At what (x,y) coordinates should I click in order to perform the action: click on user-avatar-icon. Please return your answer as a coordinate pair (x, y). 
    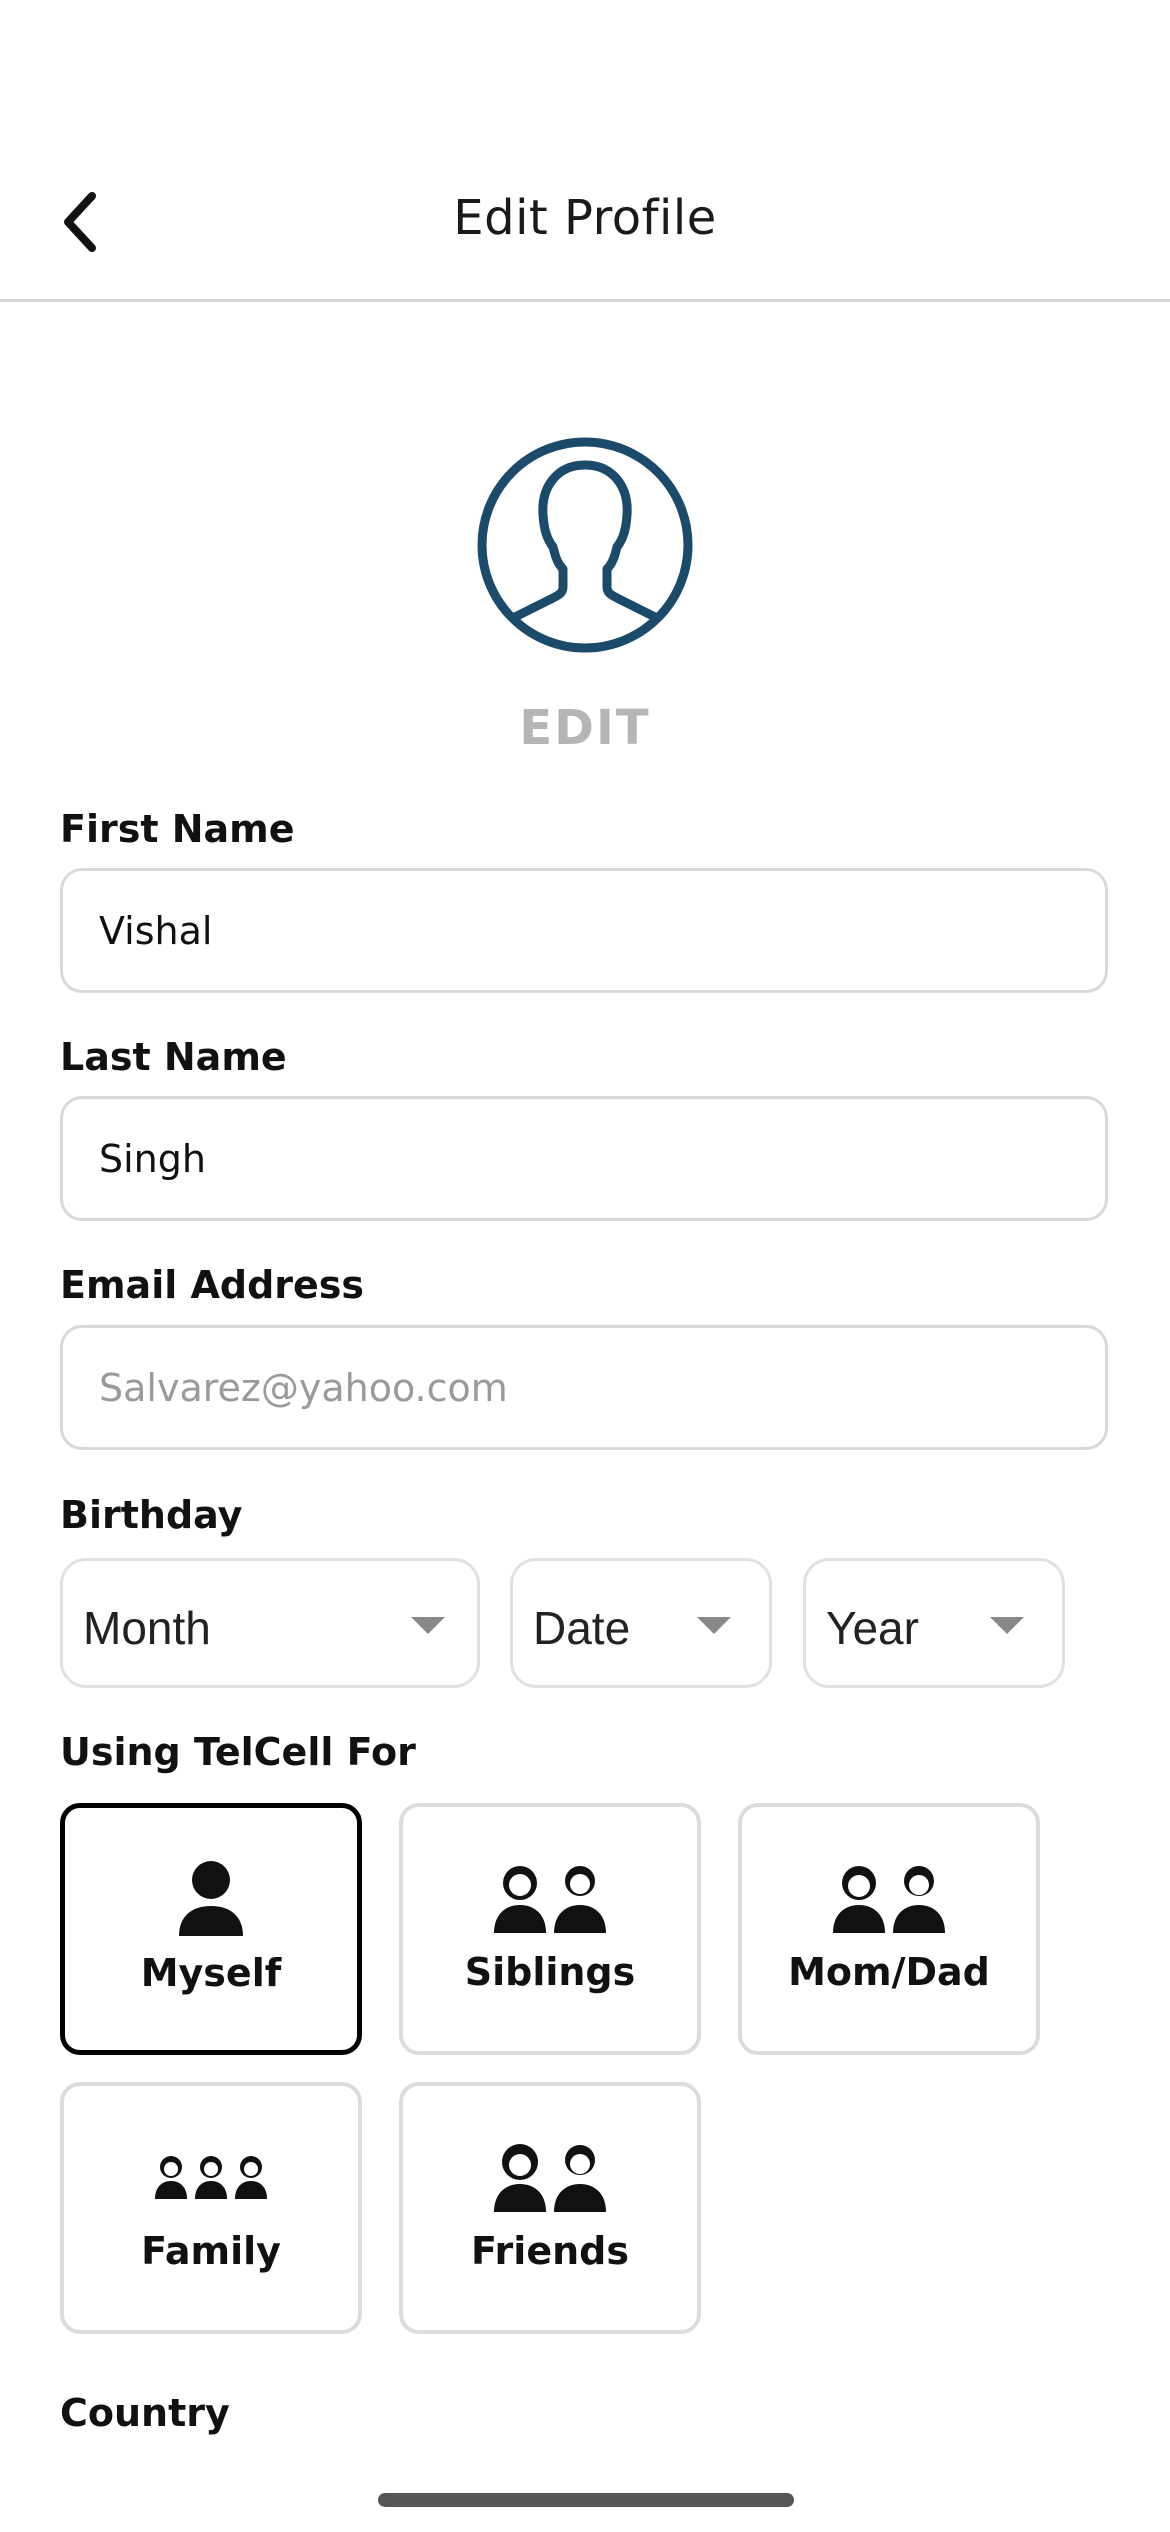
    Looking at the image, I should click on (585, 545).